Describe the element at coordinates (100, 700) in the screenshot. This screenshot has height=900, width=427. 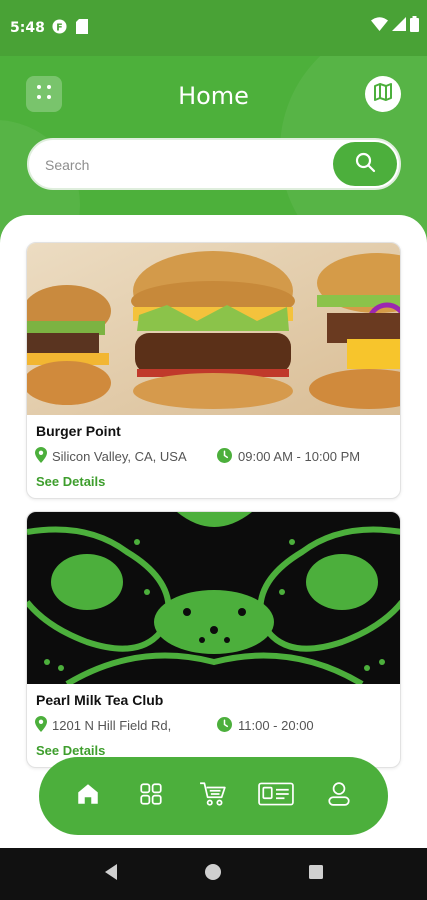
I see `restaurant-name: Pearl Milk Tea Club` at that location.